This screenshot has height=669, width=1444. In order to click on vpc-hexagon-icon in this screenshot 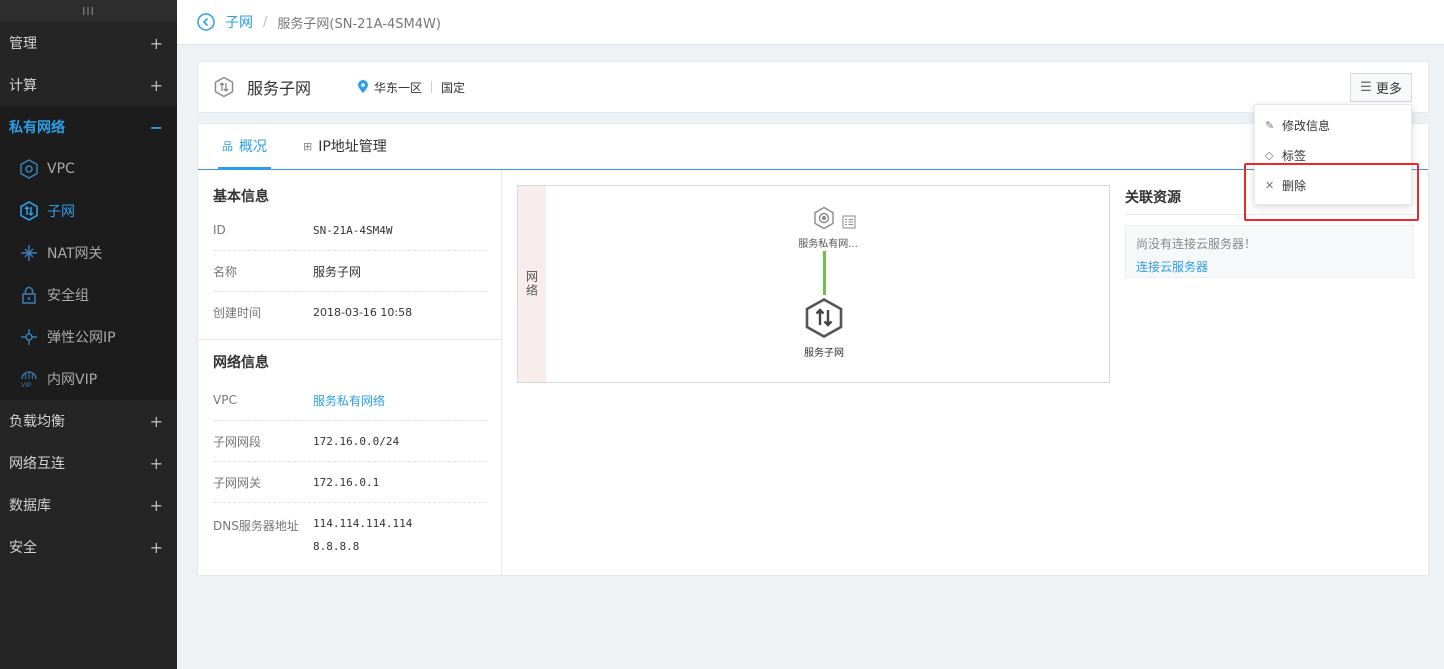, I will do `click(29, 169)`.